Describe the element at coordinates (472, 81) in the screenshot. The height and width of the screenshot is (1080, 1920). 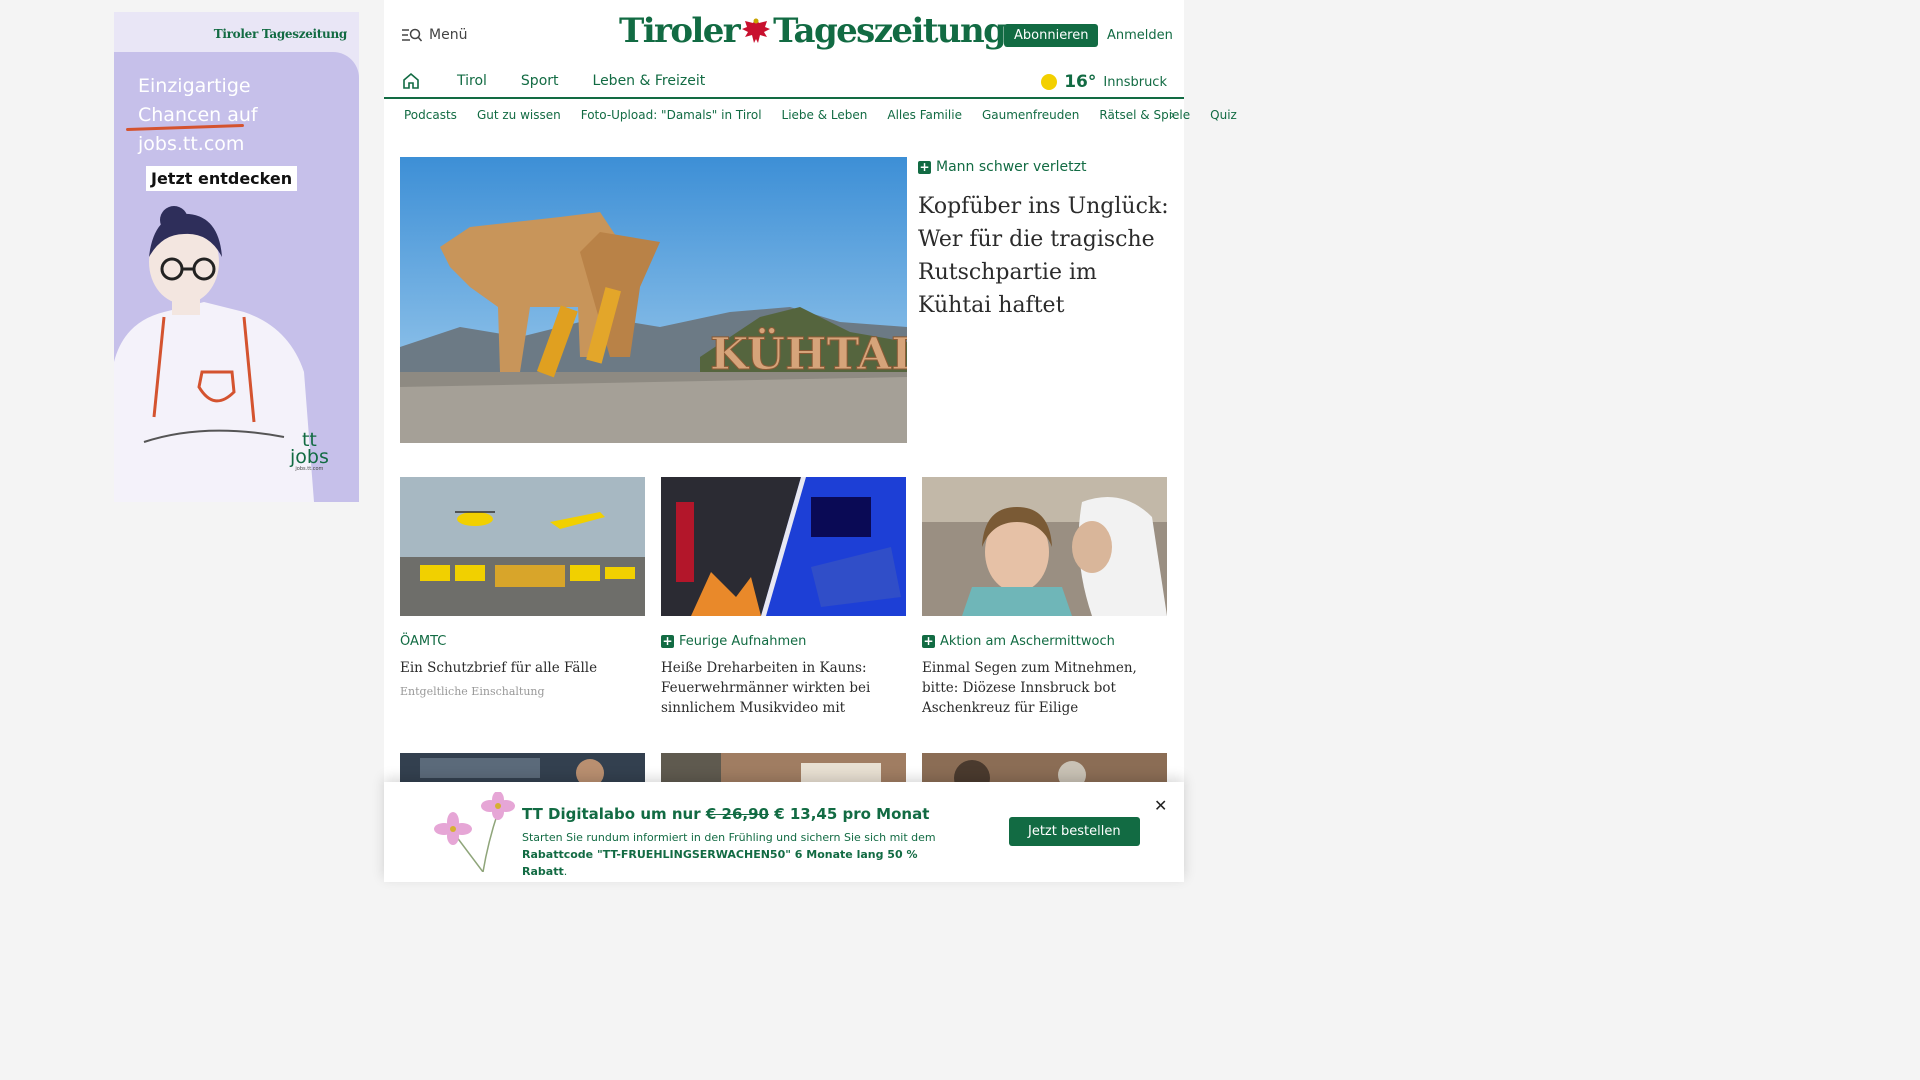
I see `nav-item-tirol: Tirol` at that location.